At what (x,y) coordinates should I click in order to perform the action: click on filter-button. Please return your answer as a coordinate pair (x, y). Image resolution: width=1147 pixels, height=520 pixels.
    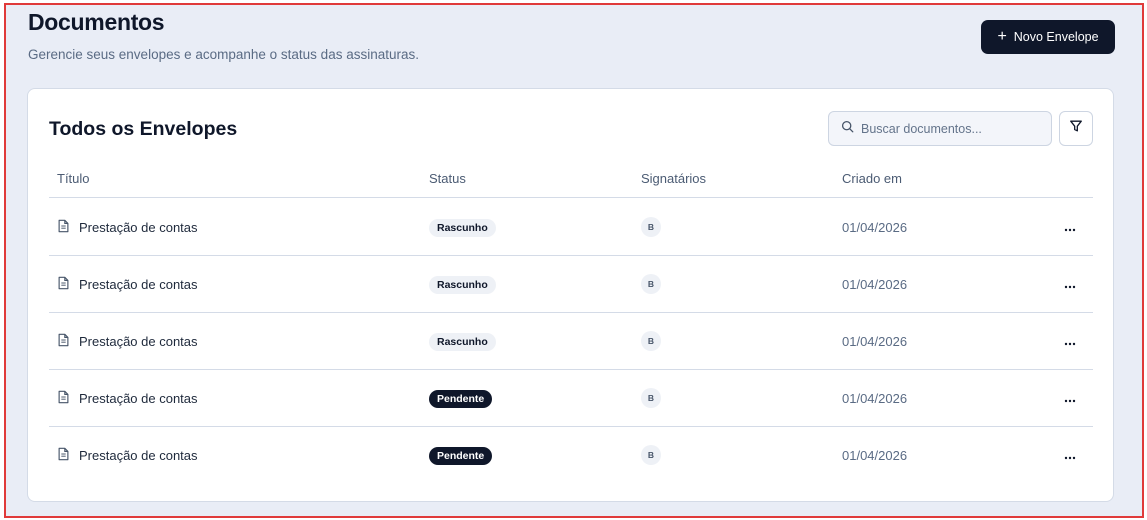
    Looking at the image, I should click on (1076, 128).